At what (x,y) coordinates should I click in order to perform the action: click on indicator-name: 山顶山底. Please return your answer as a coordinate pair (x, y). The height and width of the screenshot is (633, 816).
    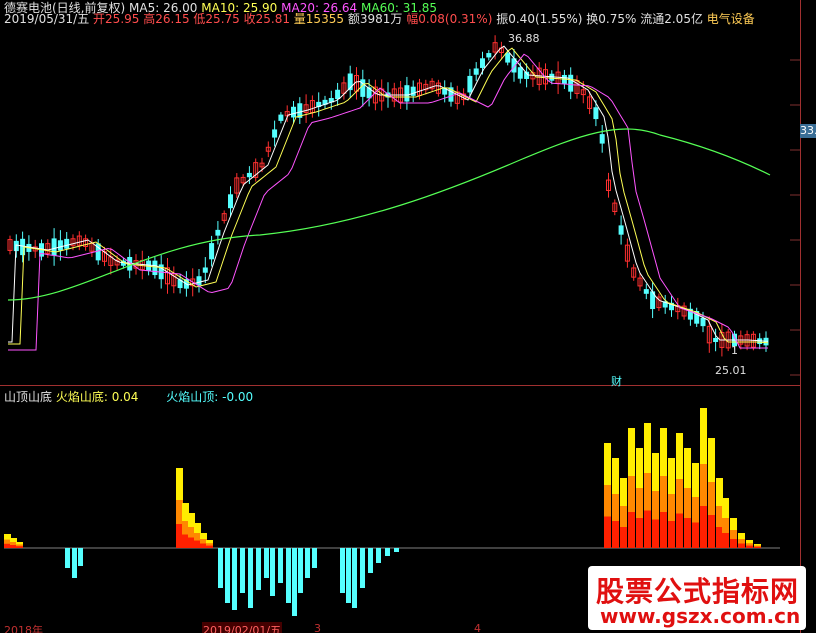
    Looking at the image, I should click on (28, 397).